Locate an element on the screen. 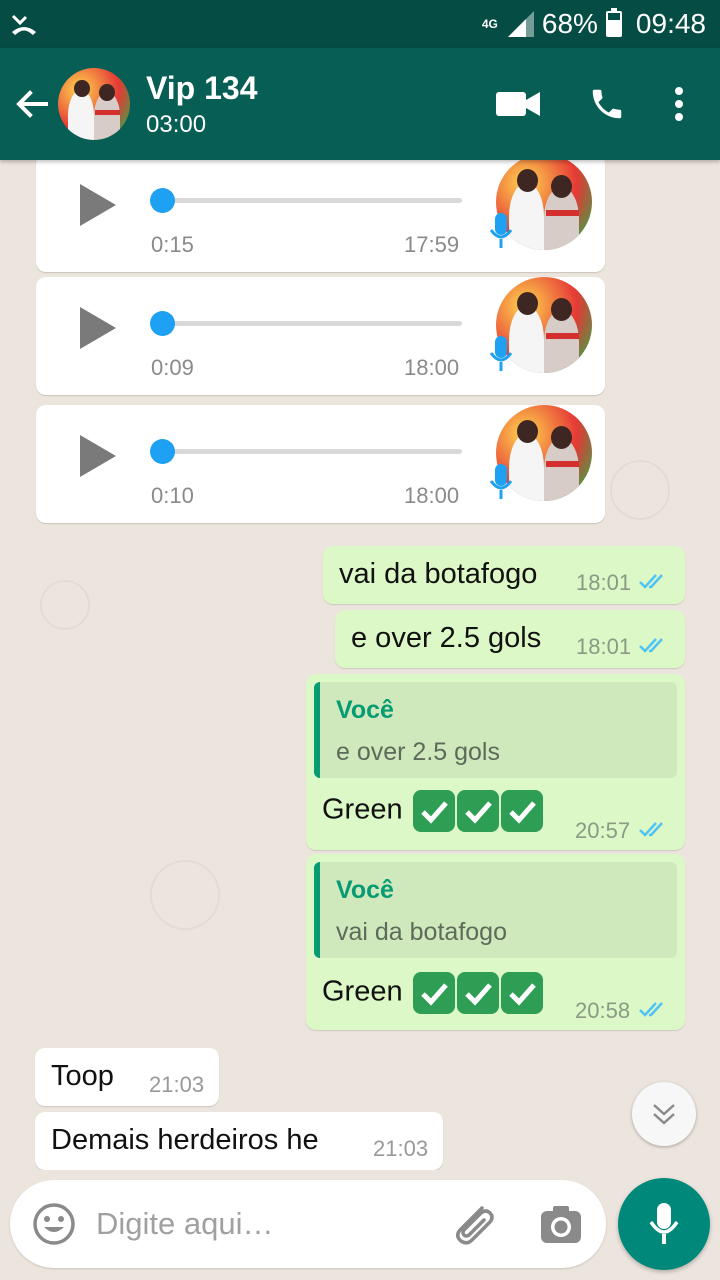  scroll-to-bottom-button is located at coordinates (664, 1114).